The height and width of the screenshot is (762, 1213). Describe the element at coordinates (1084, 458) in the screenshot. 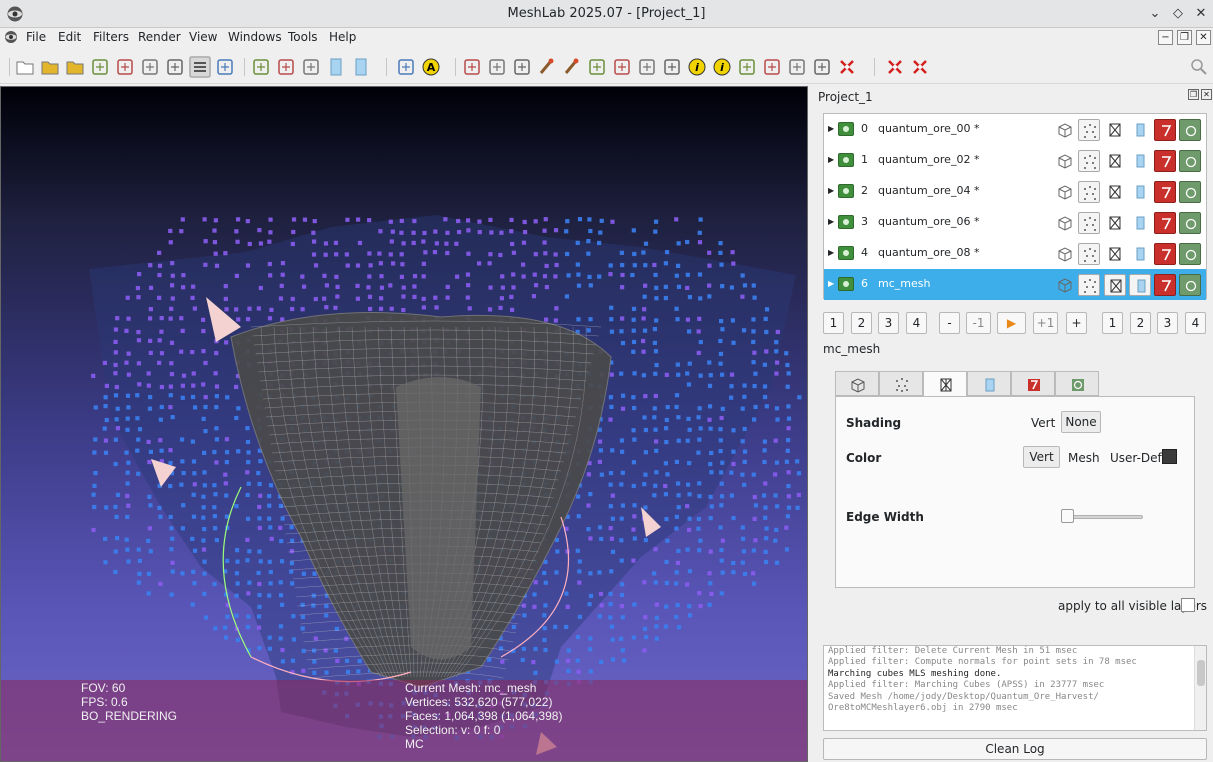

I see `color-mesh-option: Mesh` at that location.